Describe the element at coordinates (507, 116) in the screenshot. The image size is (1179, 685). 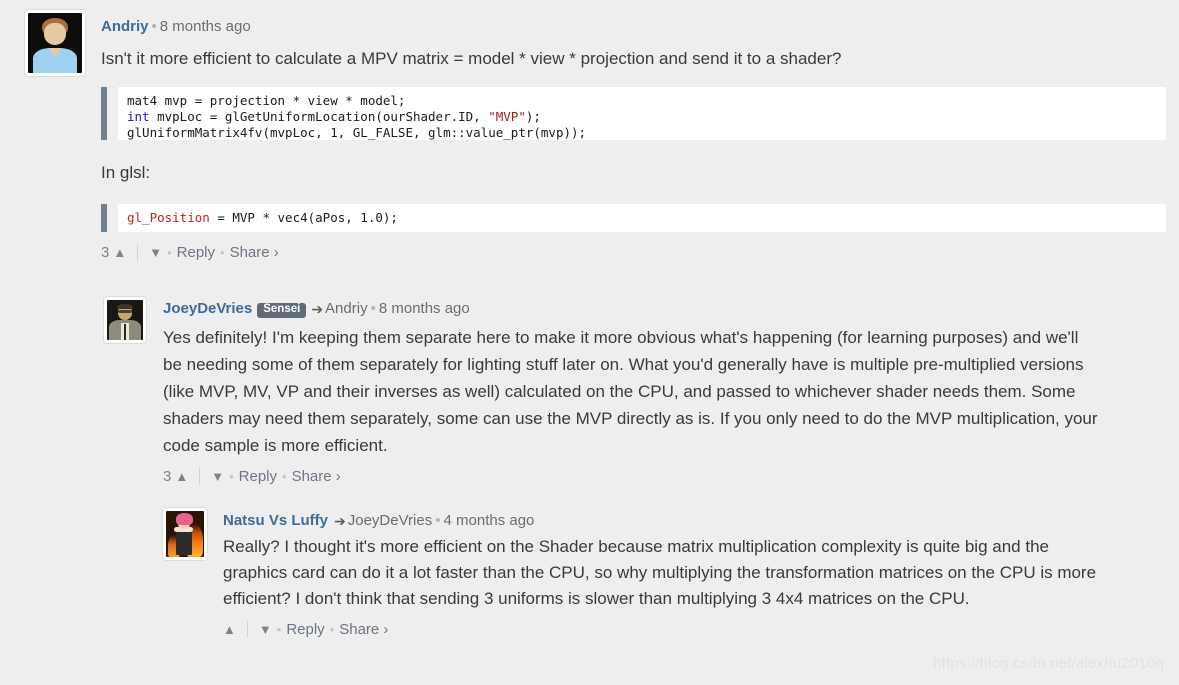
I see `code-string-mvp: "MVP"` at that location.